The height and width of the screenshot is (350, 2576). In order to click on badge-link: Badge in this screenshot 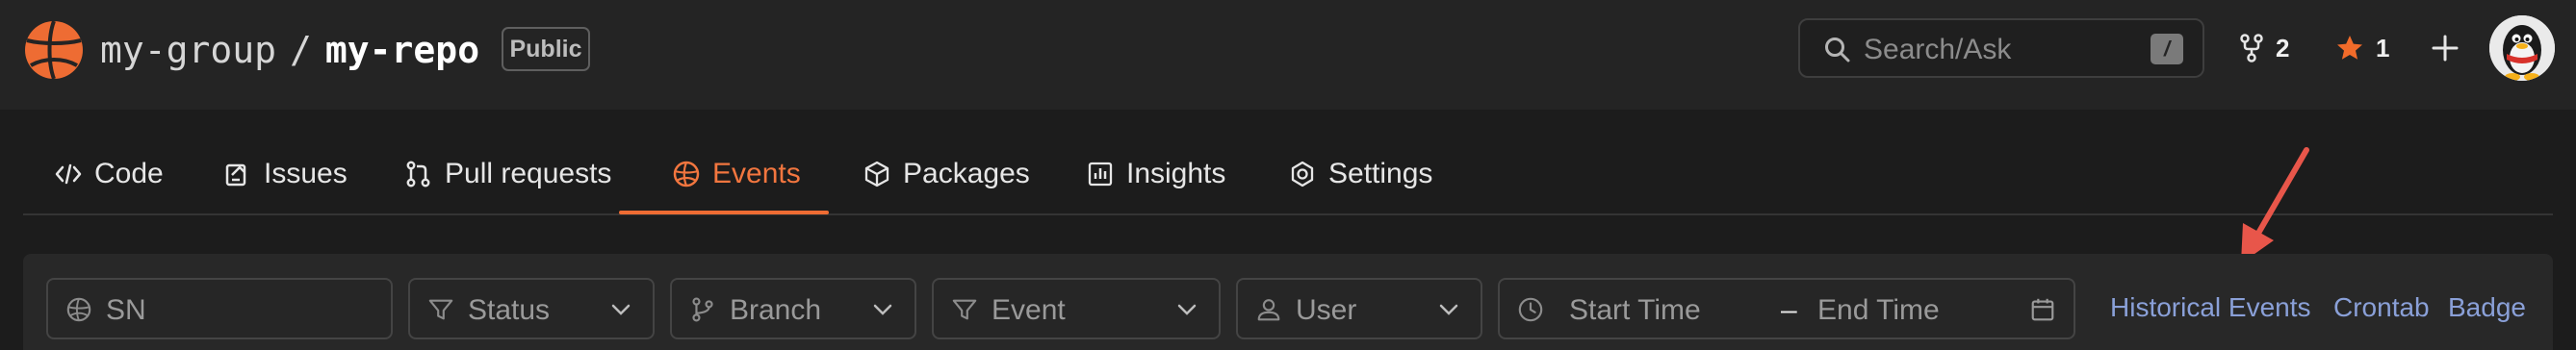, I will do `click(2487, 307)`.